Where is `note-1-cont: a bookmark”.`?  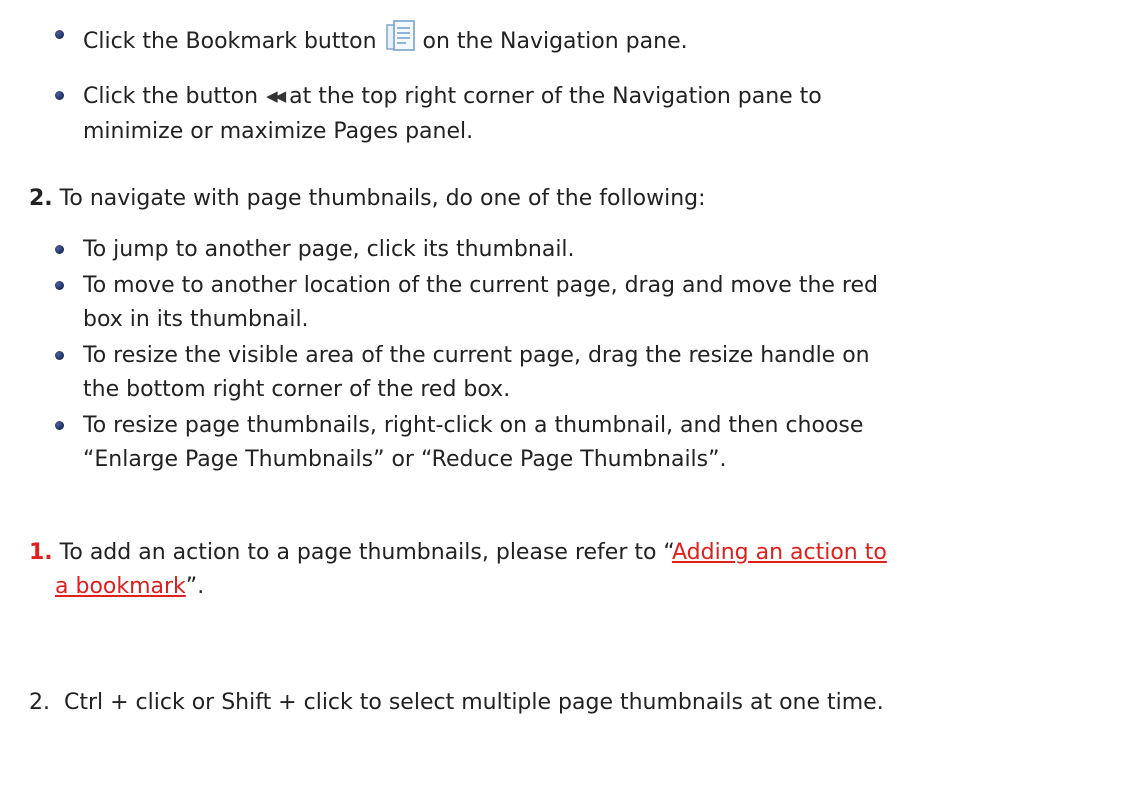 note-1-cont: a bookmark”. is located at coordinates (129, 587).